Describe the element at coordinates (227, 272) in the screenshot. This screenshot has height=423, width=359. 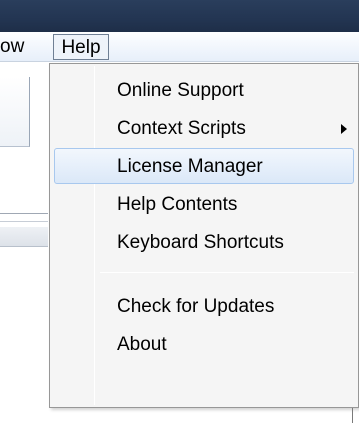
I see `menu-separator` at that location.